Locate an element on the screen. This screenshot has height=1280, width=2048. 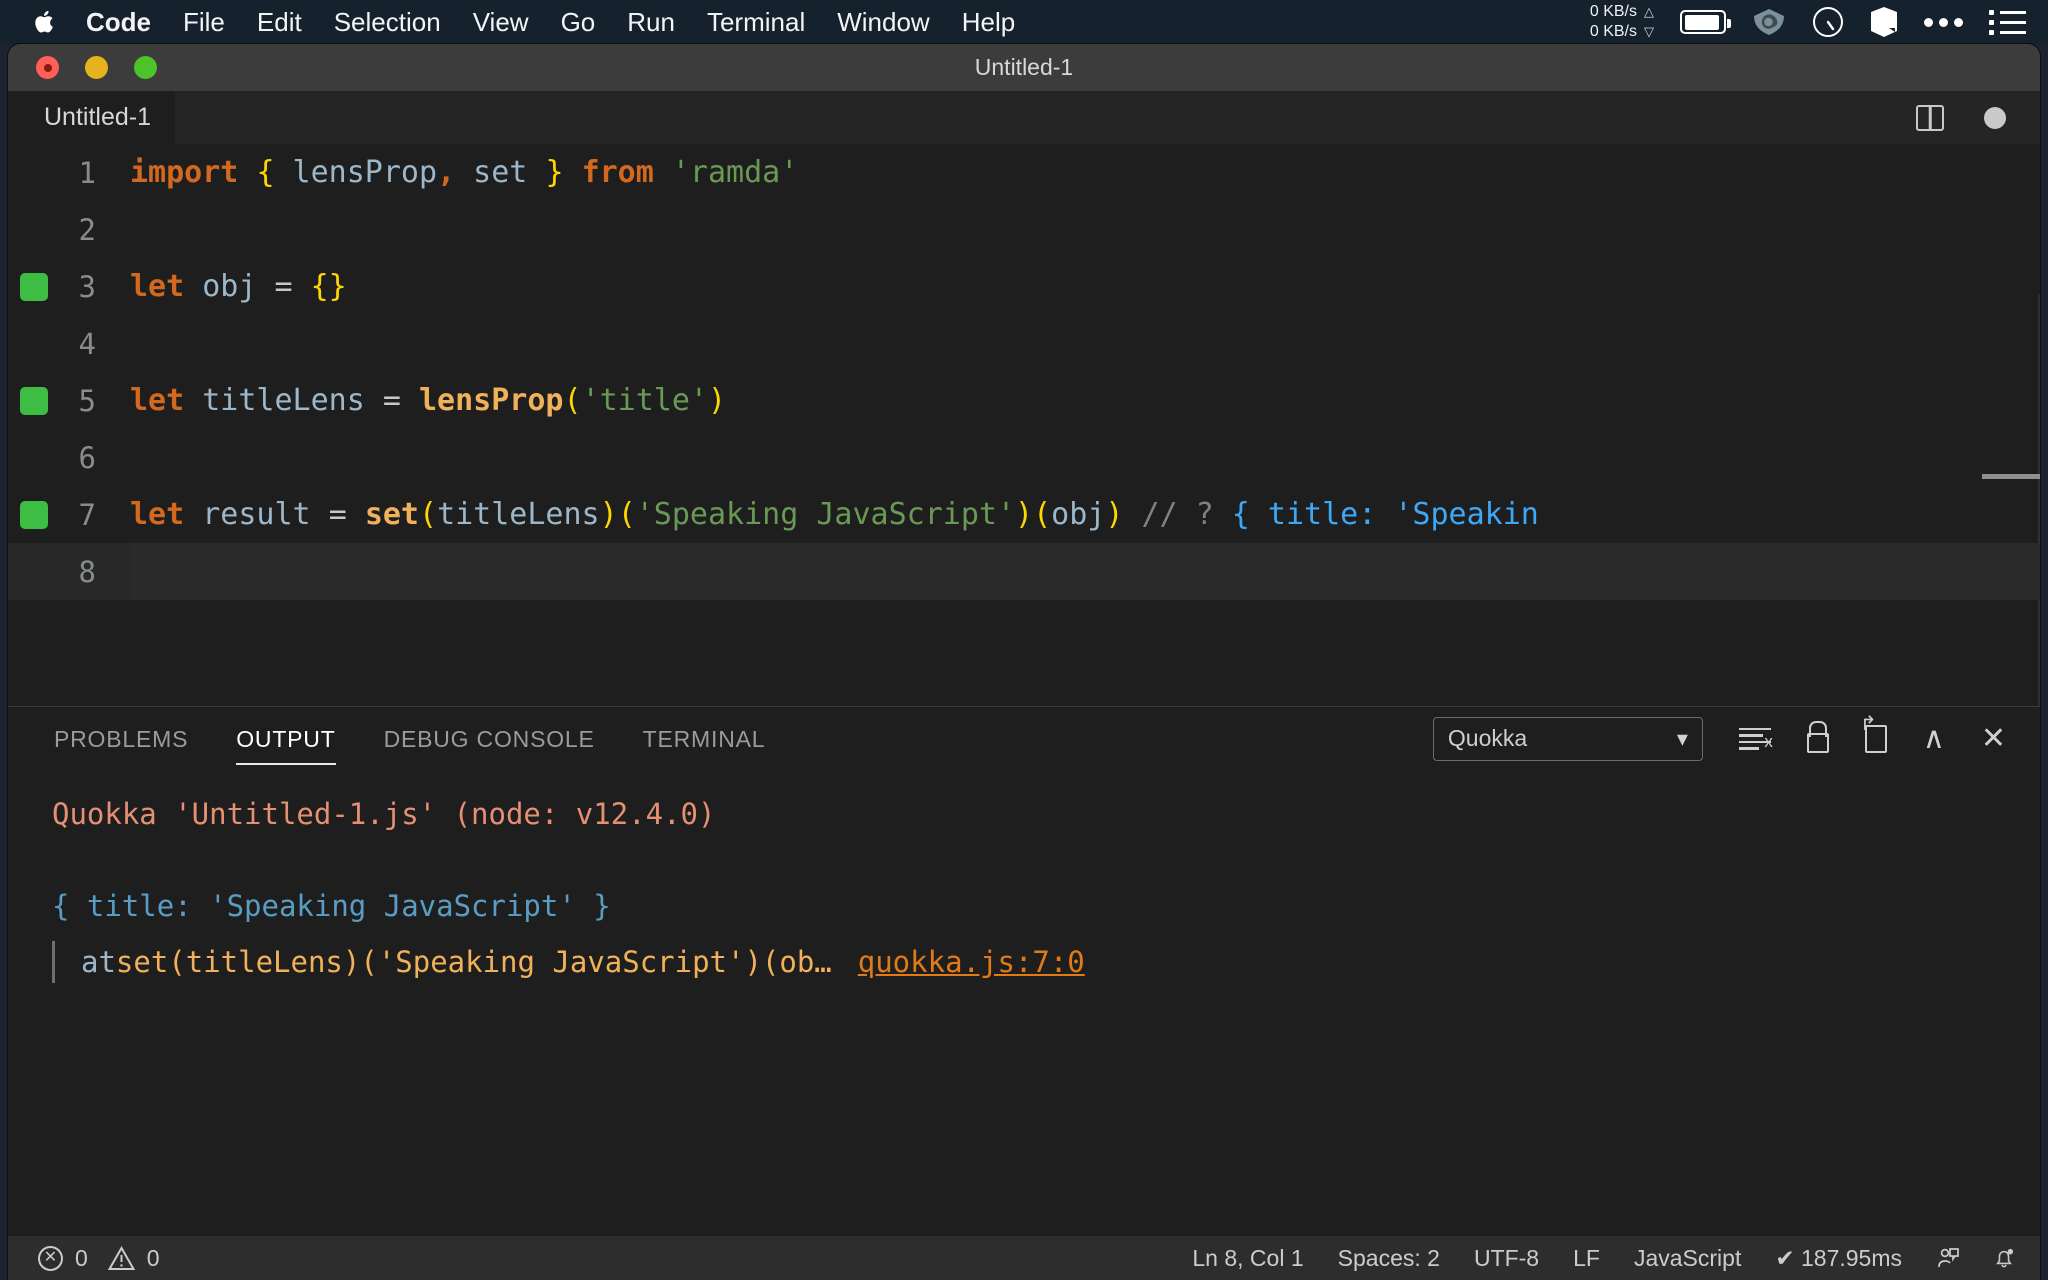
error-count: 0 is located at coordinates (81, 1258).